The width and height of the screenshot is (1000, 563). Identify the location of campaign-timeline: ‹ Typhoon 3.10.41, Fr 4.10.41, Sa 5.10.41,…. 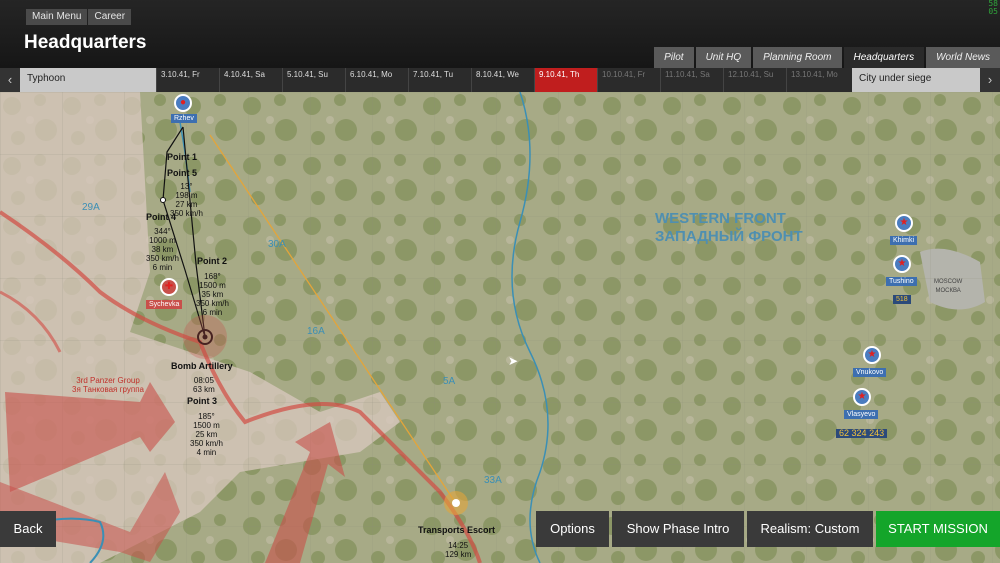
(500, 80).